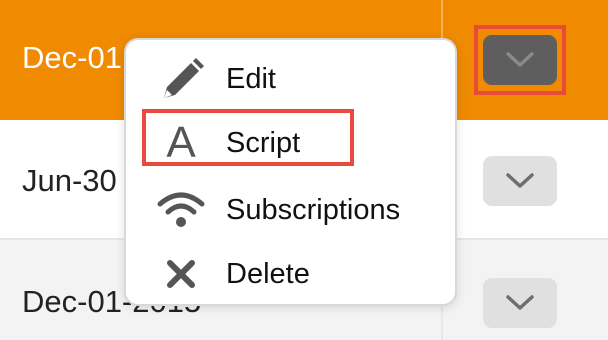  I want to click on wifi-icon, so click(181, 209).